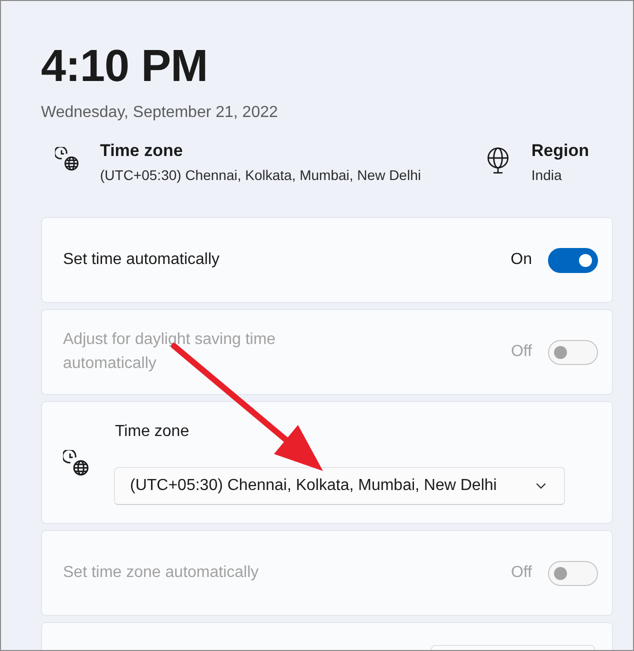  I want to click on summary-value: India, so click(546, 175).